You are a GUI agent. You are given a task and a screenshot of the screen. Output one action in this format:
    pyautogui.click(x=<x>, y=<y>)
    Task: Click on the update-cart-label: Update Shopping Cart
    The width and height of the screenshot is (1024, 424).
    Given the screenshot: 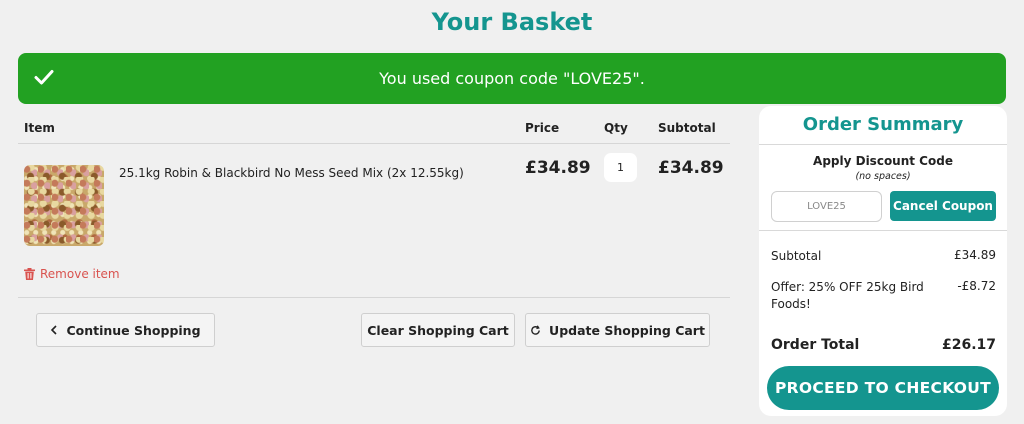 What is the action you would take?
    pyautogui.click(x=627, y=330)
    